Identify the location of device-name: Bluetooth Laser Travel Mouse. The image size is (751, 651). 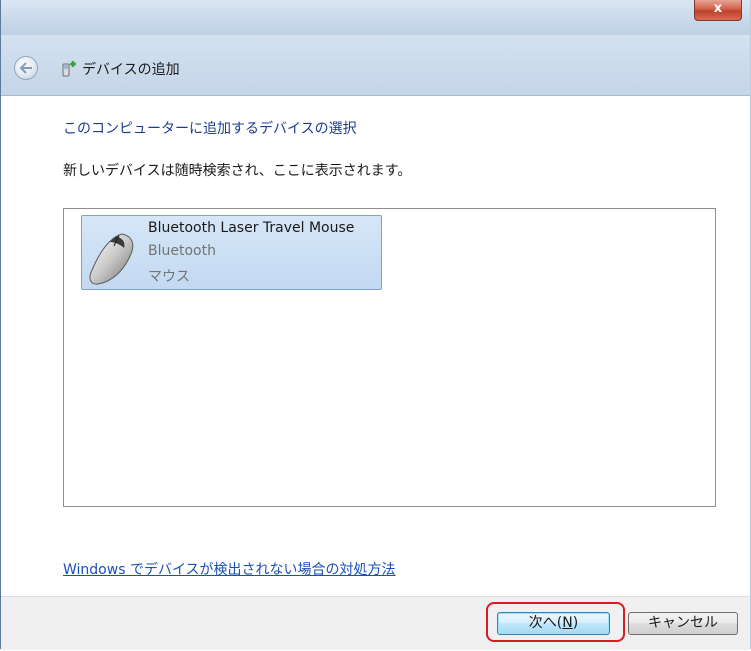
(251, 228).